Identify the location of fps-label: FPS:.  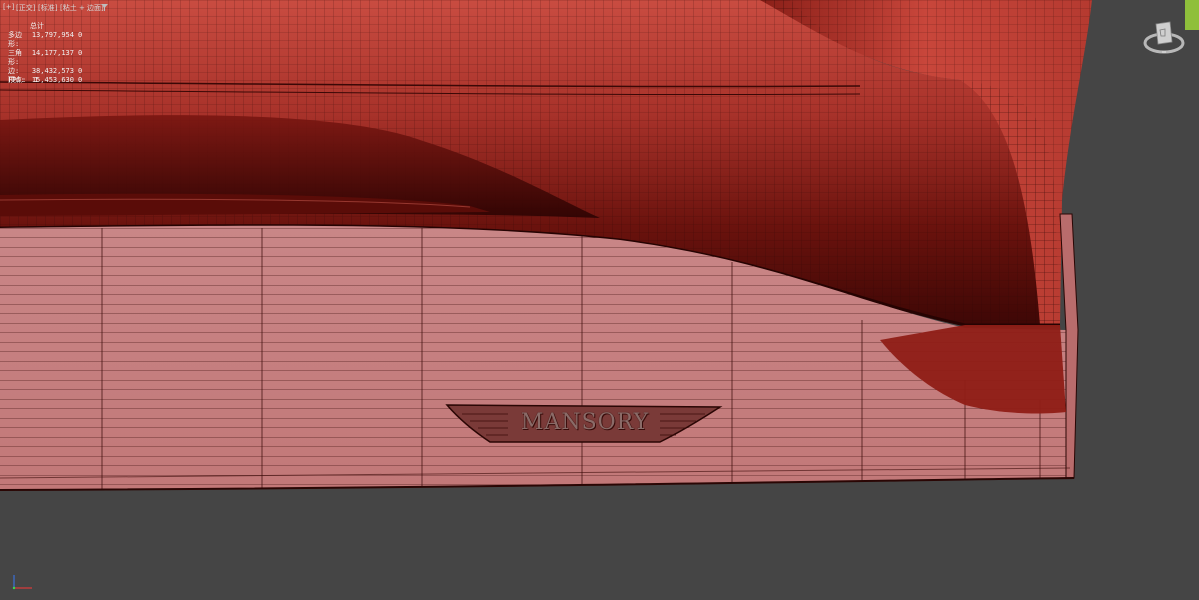
(16, 80).